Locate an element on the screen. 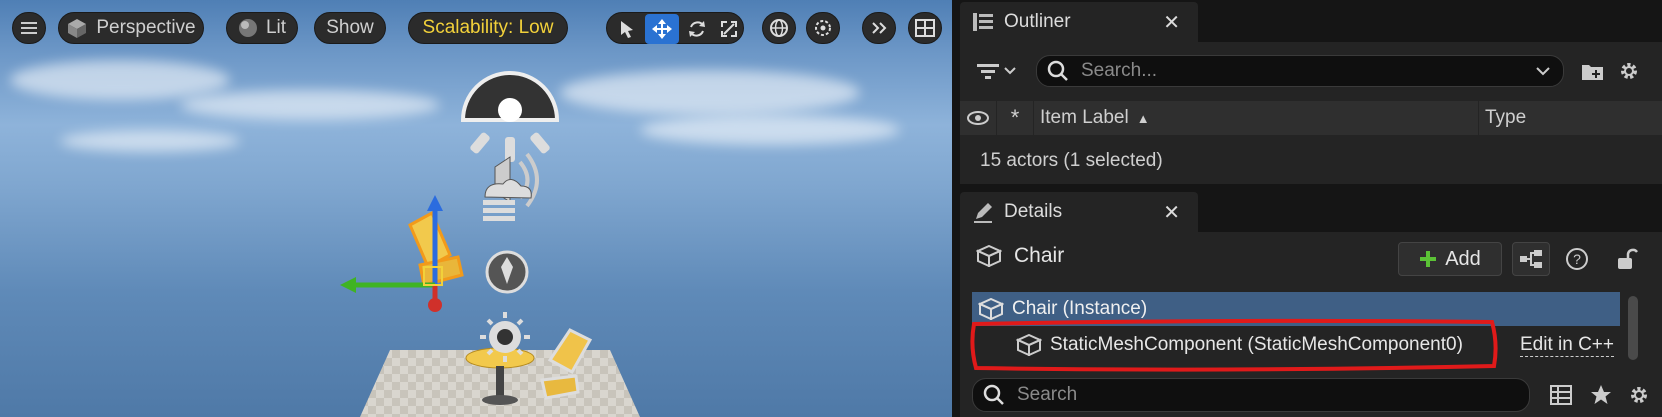  help-button: ? is located at coordinates (1577, 259).